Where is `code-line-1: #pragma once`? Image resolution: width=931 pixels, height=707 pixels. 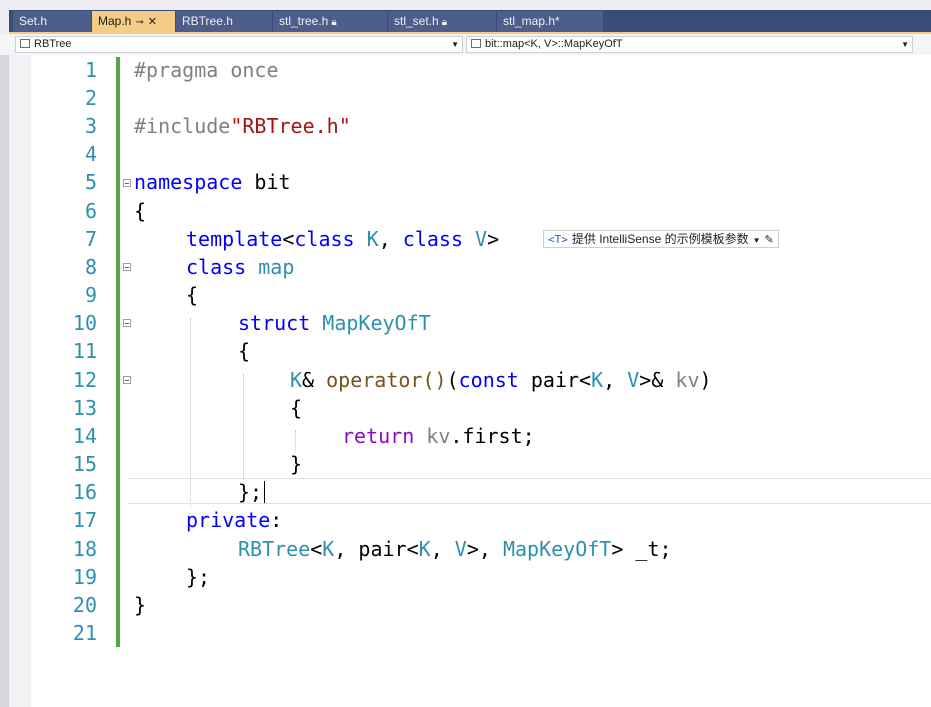 code-line-1: #pragma once is located at coordinates (206, 70).